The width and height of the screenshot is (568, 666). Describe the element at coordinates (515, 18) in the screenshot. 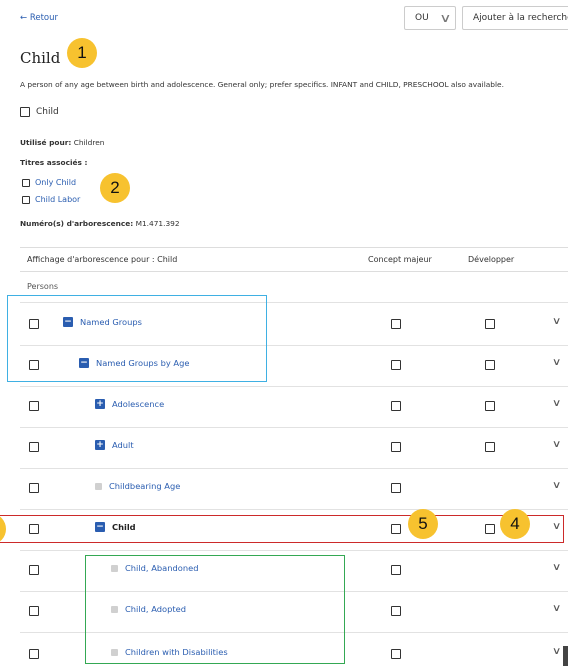

I see `add-to-search-button: Ajouter à la recherche` at that location.